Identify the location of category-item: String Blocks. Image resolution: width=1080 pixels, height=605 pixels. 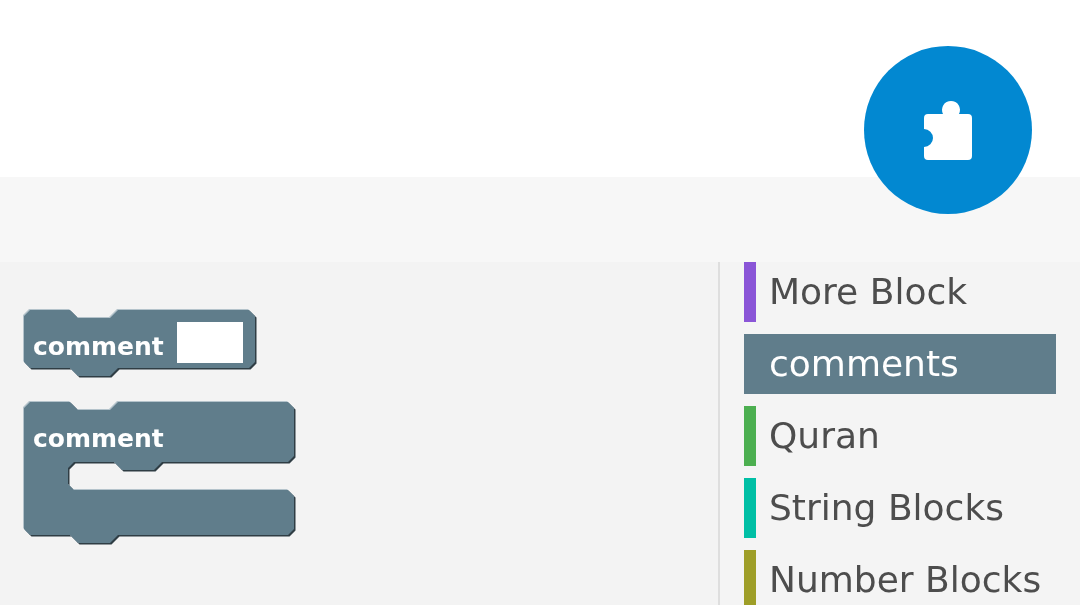
(900, 508).